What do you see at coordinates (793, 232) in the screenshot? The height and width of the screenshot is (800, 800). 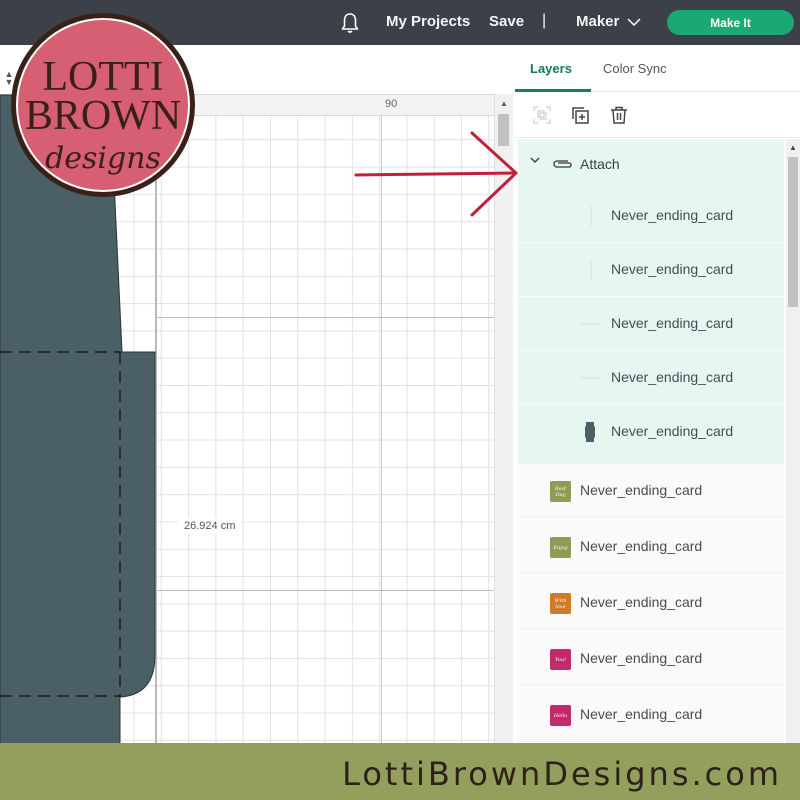 I see `scrollbar-thumb` at bounding box center [793, 232].